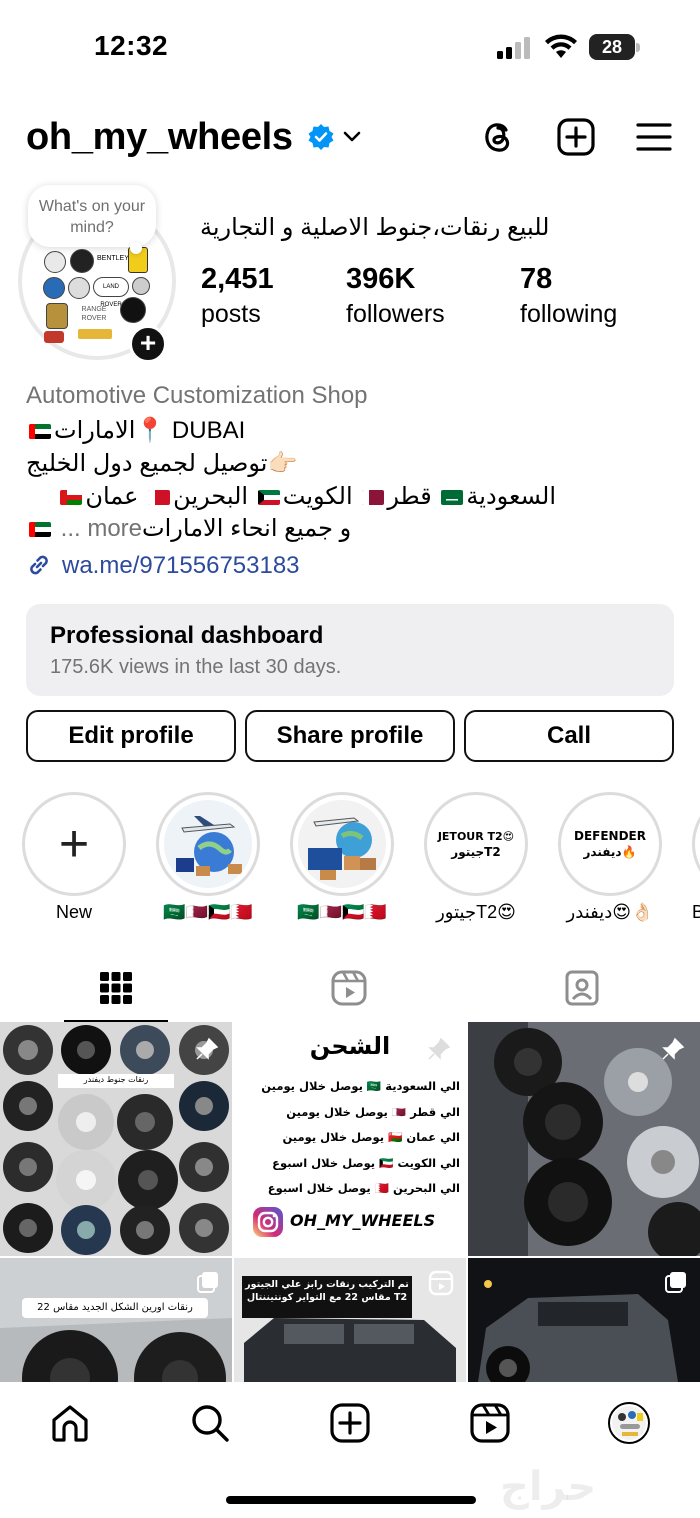 The height and width of the screenshot is (1518, 700). What do you see at coordinates (74, 844) in the screenshot?
I see `plus-icon: +` at bounding box center [74, 844].